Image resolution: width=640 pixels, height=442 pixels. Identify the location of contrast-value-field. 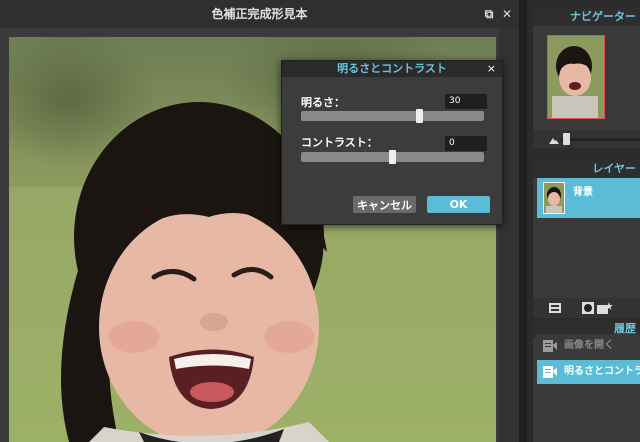
(466, 143).